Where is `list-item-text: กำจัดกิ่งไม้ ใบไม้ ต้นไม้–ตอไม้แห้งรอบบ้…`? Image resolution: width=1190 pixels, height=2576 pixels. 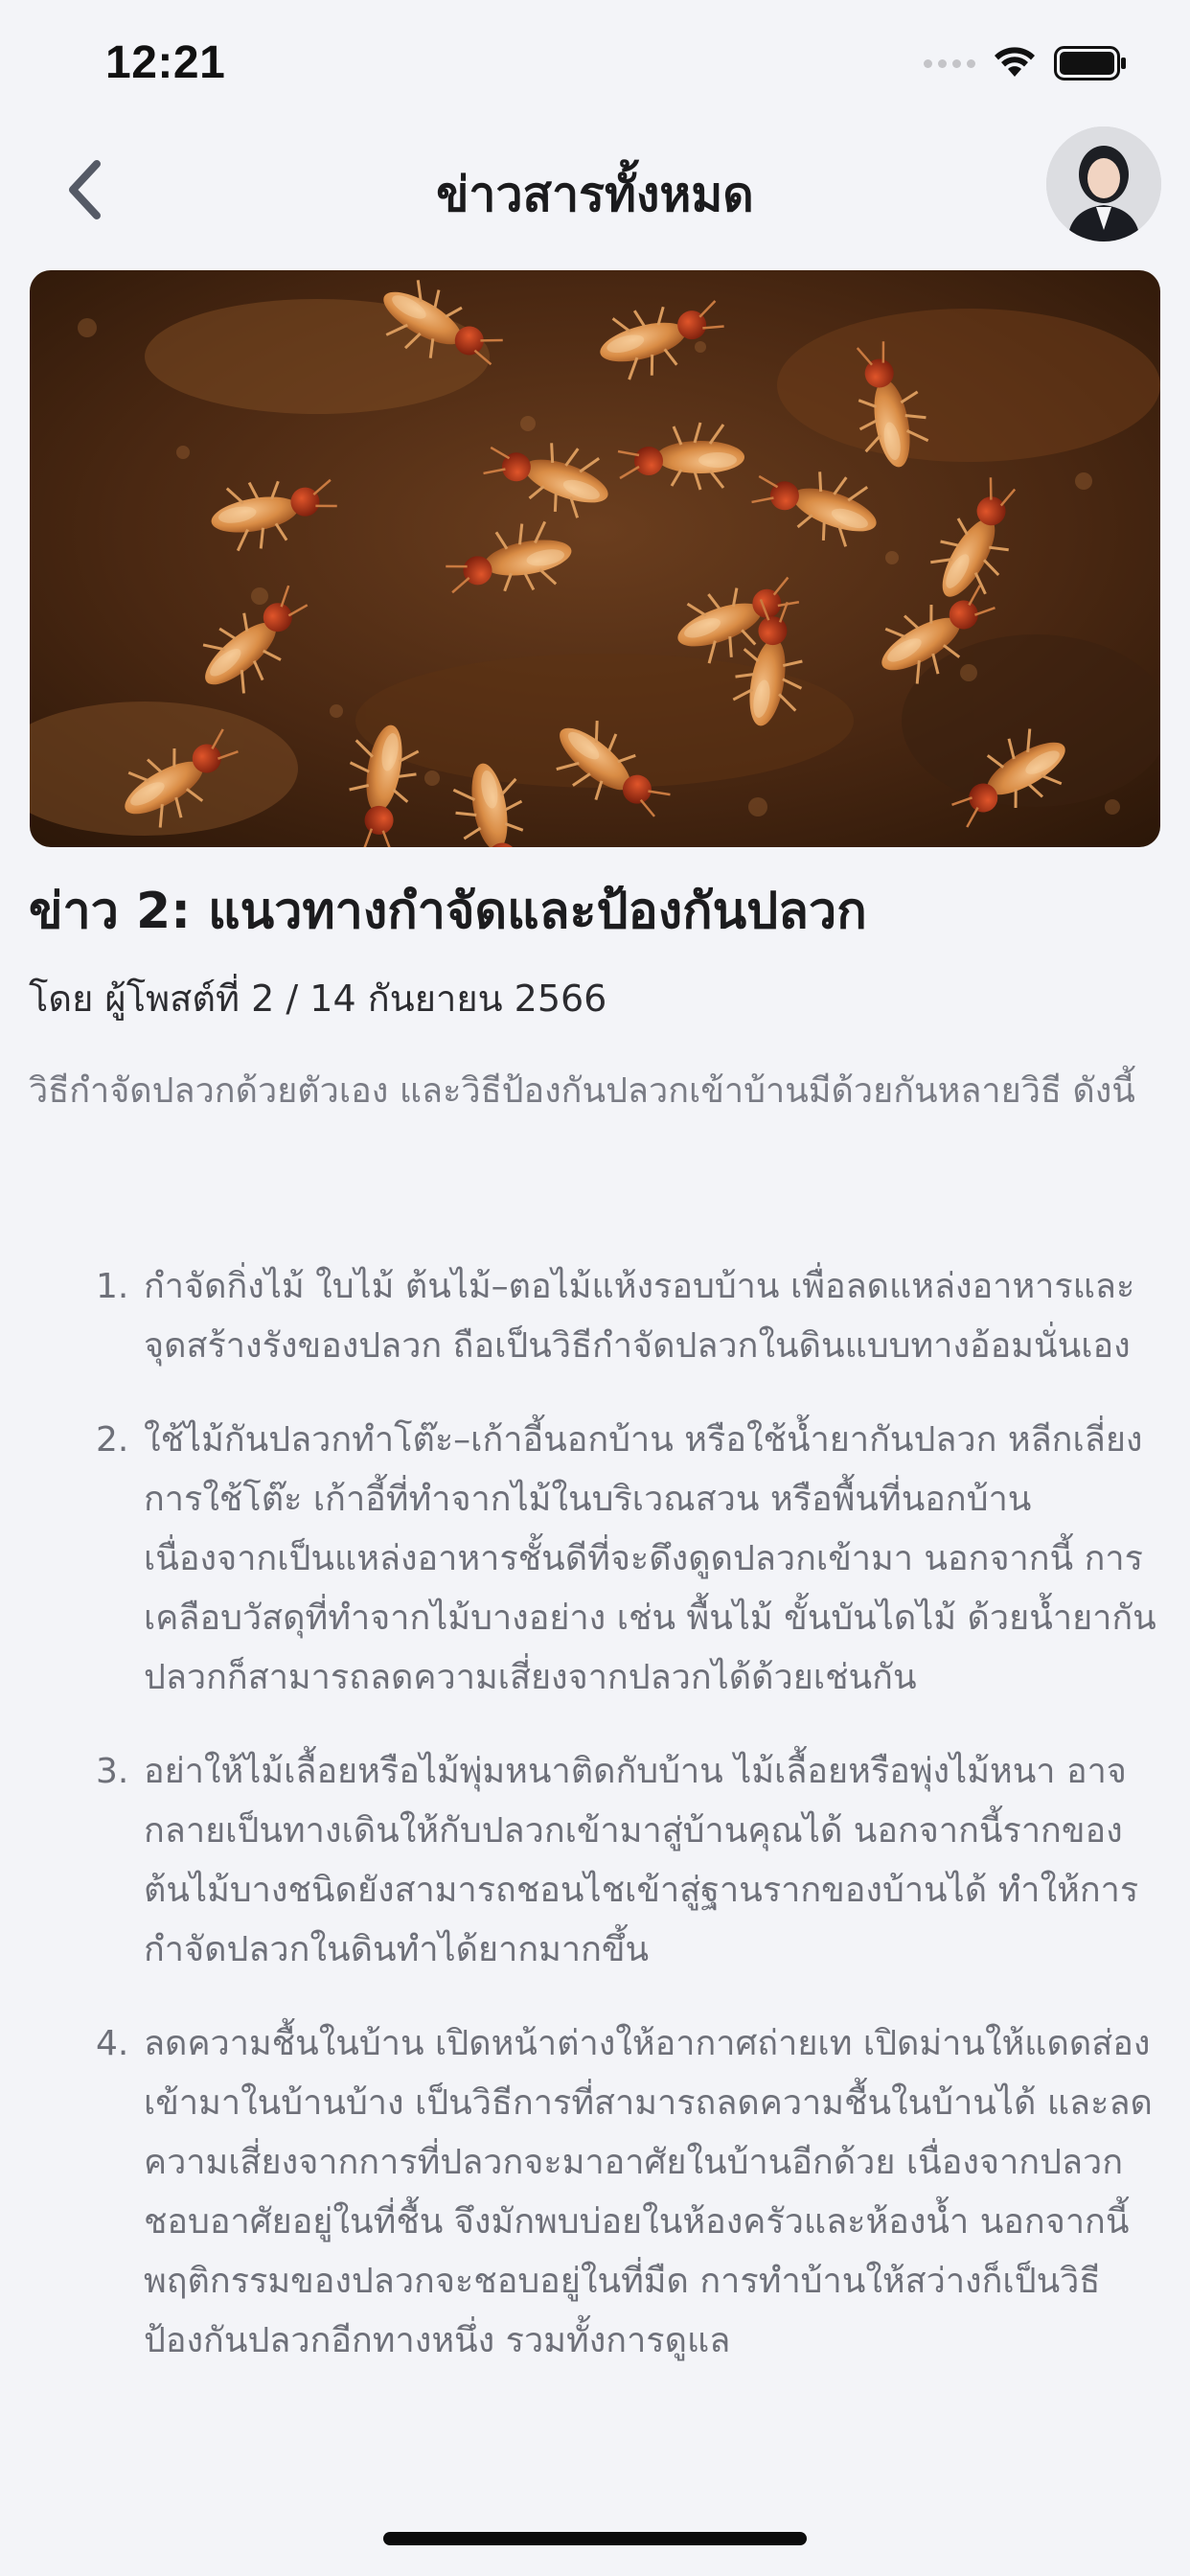 list-item-text: กำจัดกิ่งไม้ ใบไม้ ต้นไม้–ตอไม้แห้งรอบบ้… is located at coordinates (639, 1316).